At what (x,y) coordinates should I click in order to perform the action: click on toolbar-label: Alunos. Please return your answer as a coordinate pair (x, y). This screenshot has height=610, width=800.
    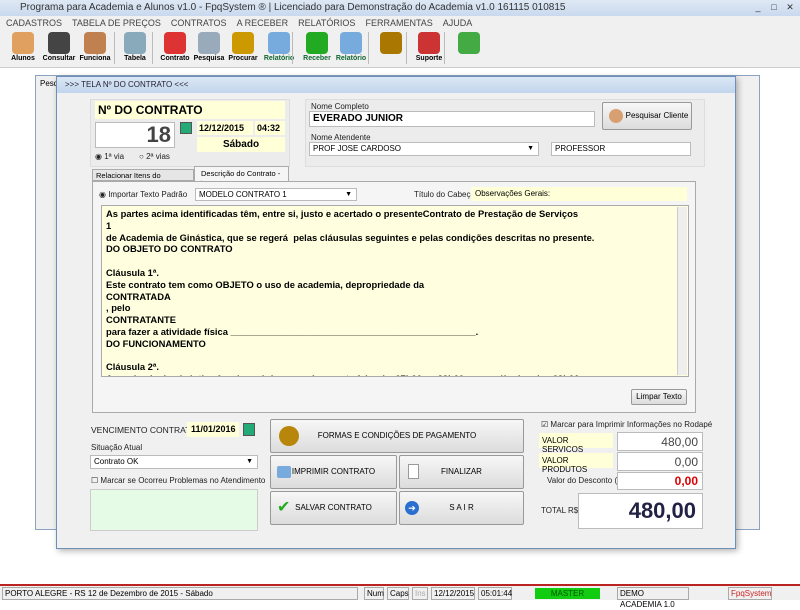
    Looking at the image, I should click on (23, 58).